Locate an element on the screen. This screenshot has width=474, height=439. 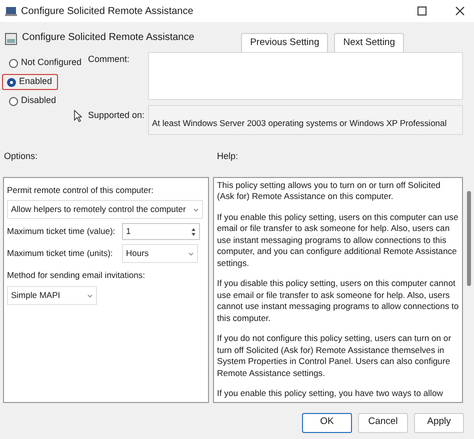
window-title: Configure Solicited Remote Assistance is located at coordinates (107, 11).